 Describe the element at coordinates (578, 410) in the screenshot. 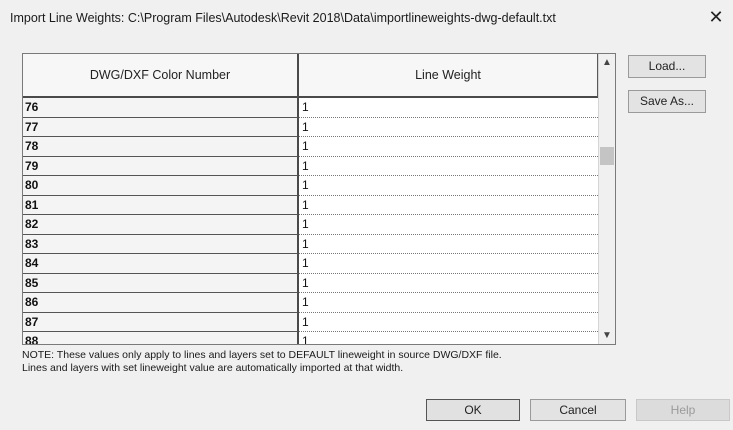

I see `cancel-button: Cancel` at that location.